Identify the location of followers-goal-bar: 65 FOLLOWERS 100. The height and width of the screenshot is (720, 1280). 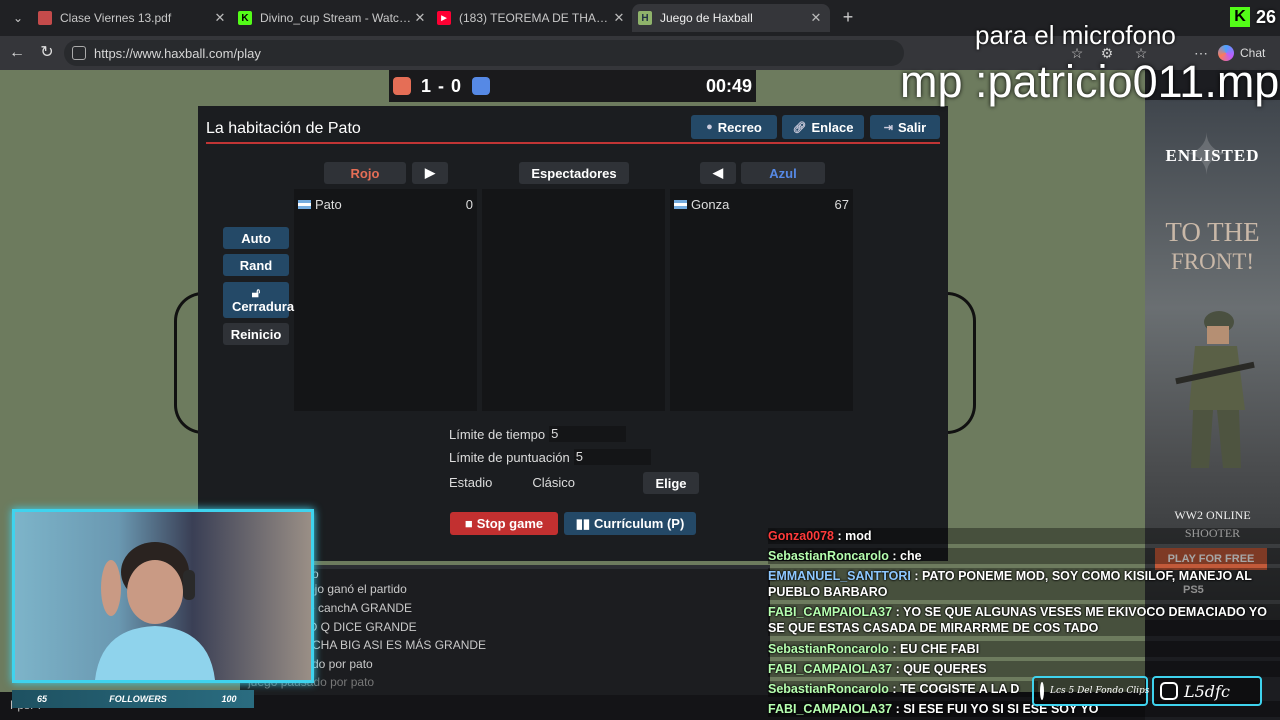
(133, 699).